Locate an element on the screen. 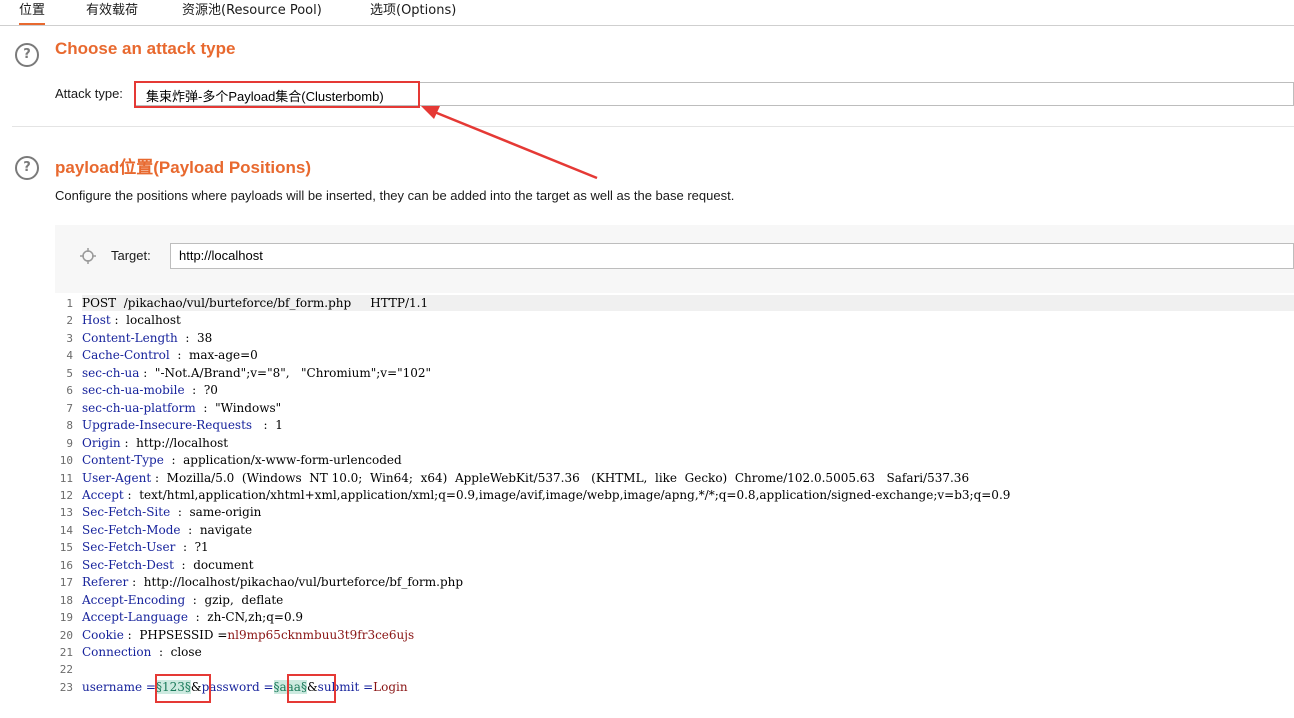 Image resolution: width=1294 pixels, height=718 pixels. request-line: sec-ch-ua-mobile : ?0 is located at coordinates (150, 390).